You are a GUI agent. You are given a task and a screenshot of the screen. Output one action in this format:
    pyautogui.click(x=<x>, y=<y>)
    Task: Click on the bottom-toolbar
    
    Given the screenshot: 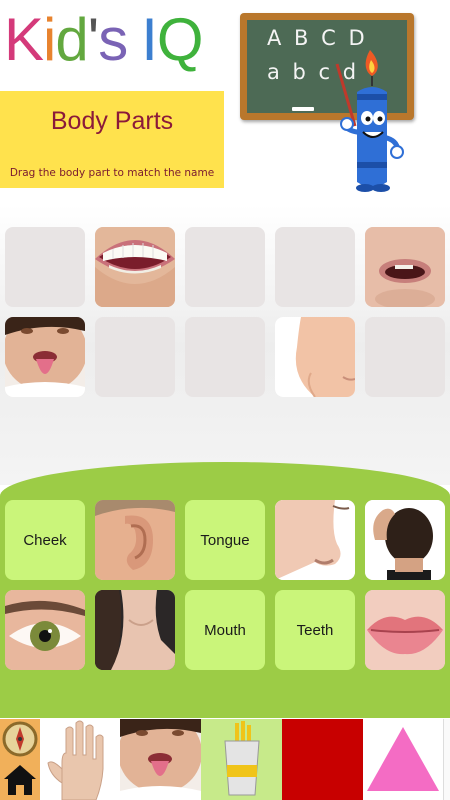 What is the action you would take?
    pyautogui.click(x=225, y=759)
    